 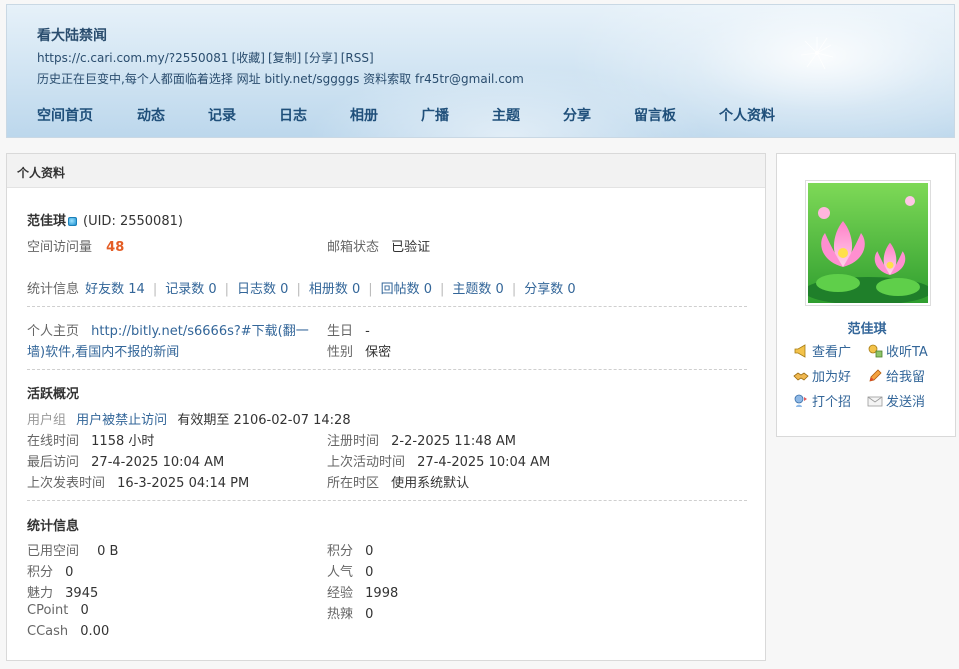 What do you see at coordinates (200, 331) in the screenshot?
I see `homepage-link: http://bitly.net/s6666s?#下载(翻一` at bounding box center [200, 331].